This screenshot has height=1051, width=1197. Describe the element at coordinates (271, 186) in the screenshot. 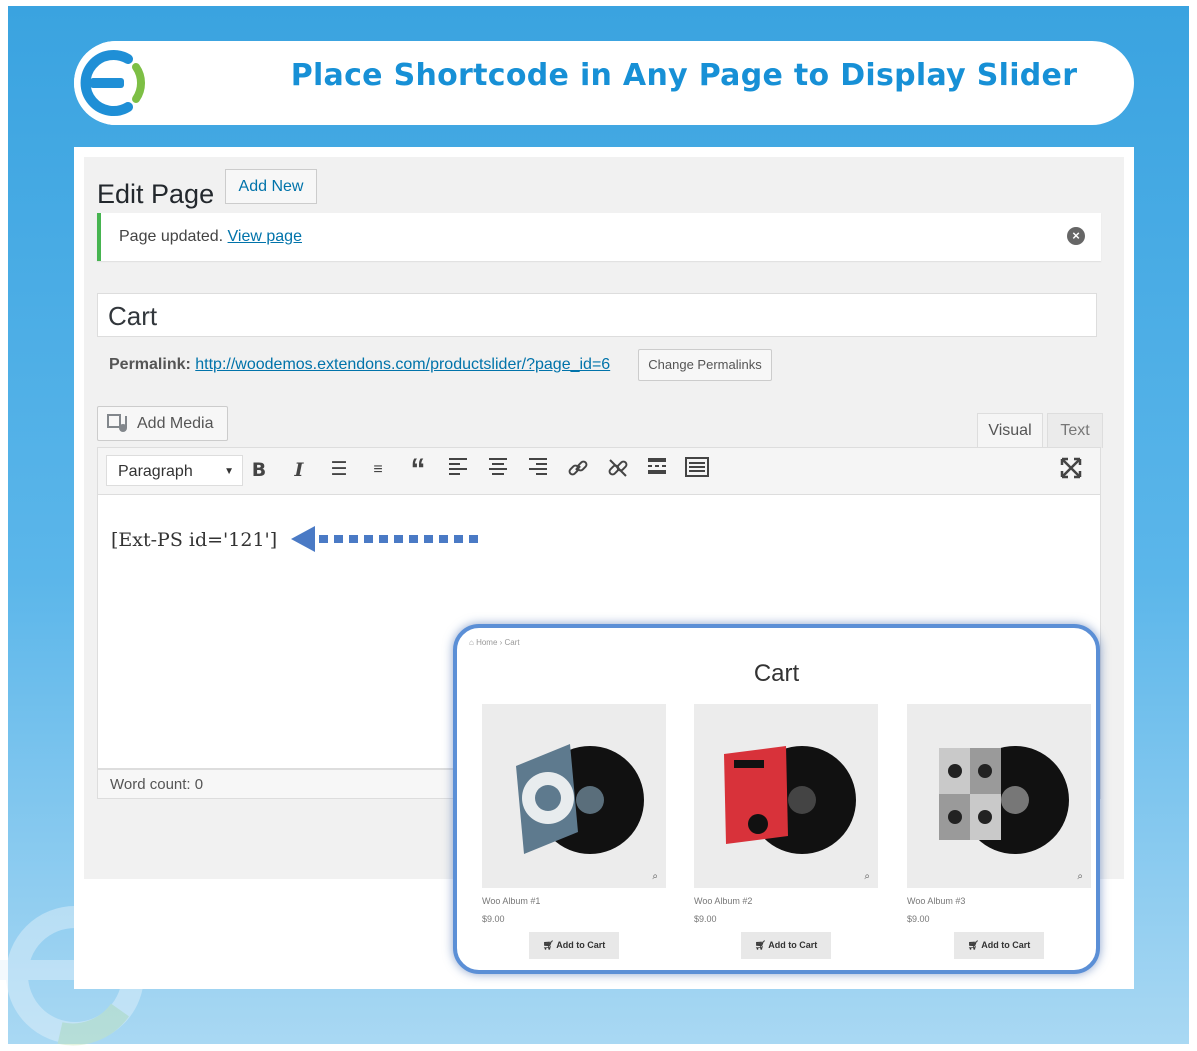

I see `add-new-button: Add New` at that location.